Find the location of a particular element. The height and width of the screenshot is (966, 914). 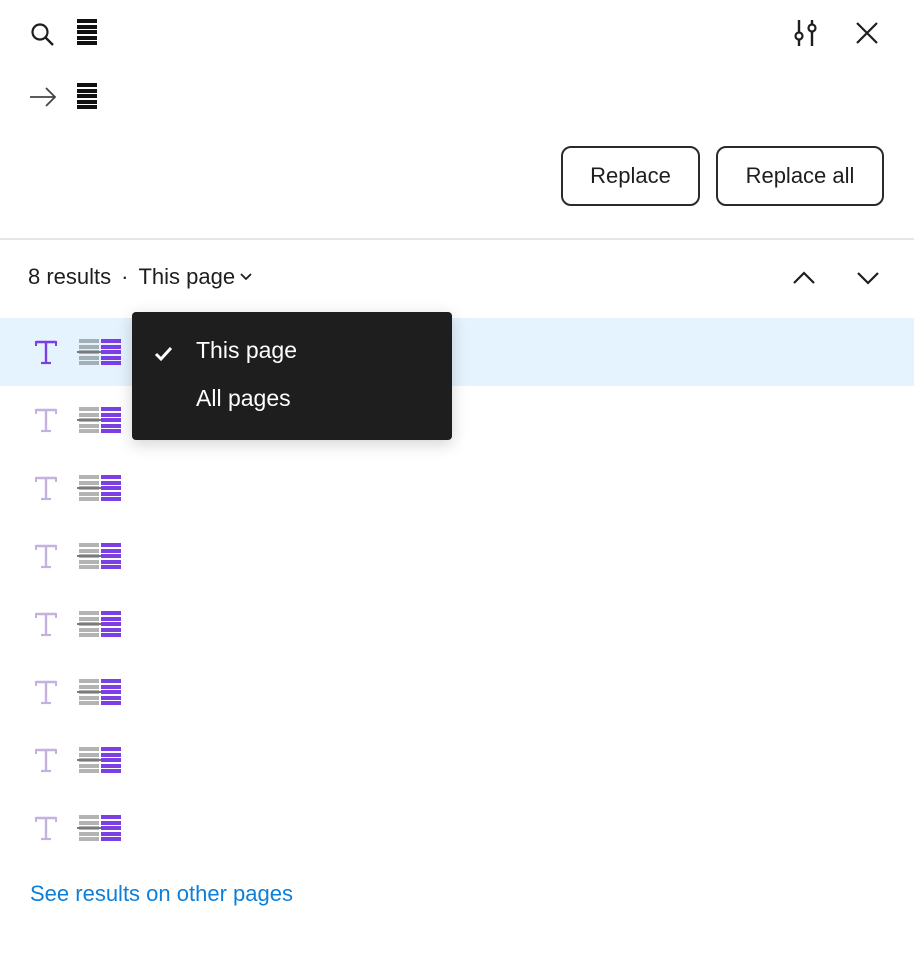

replace-all-button: Replace all is located at coordinates (800, 176).